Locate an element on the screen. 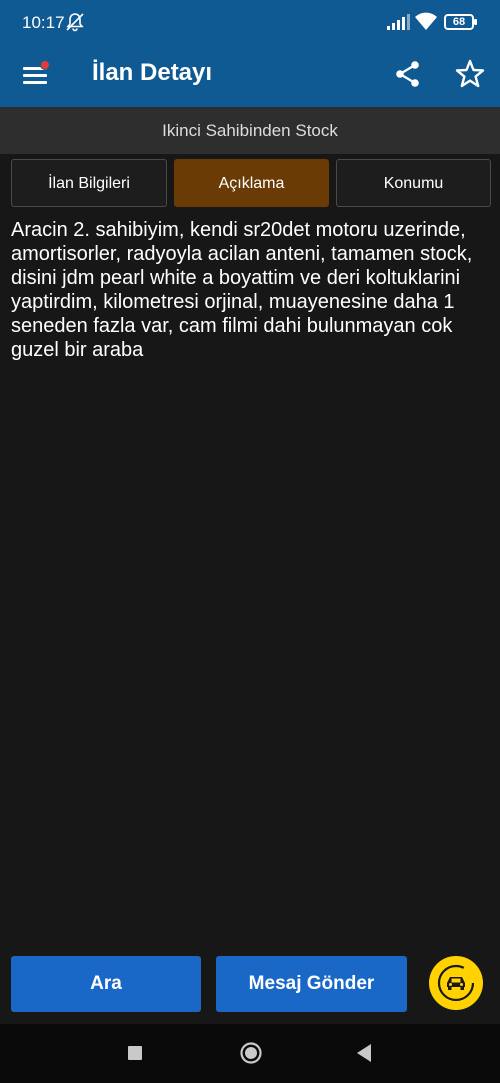  tab-location: Konumu is located at coordinates (413, 183).